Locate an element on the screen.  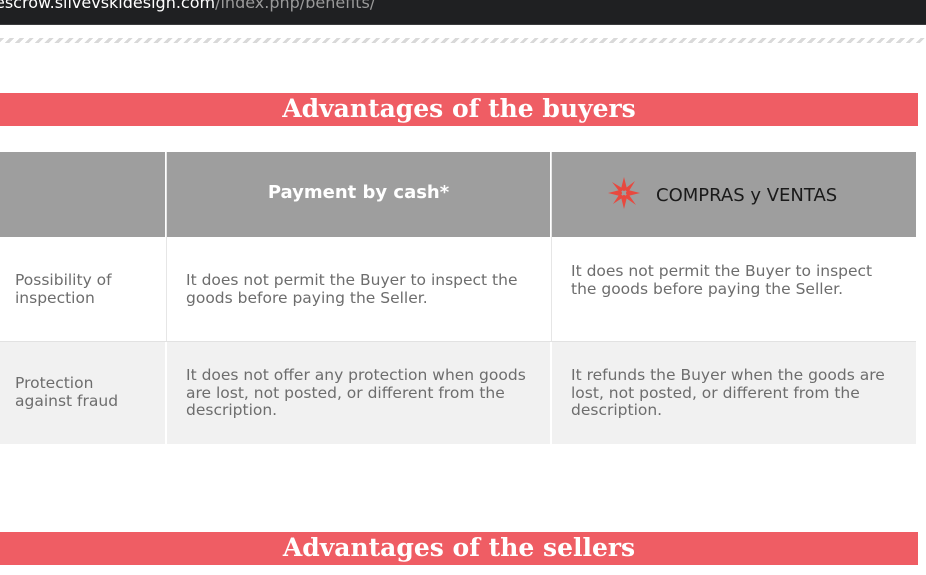
row-label: Protection against fraud is located at coordinates (67, 392).